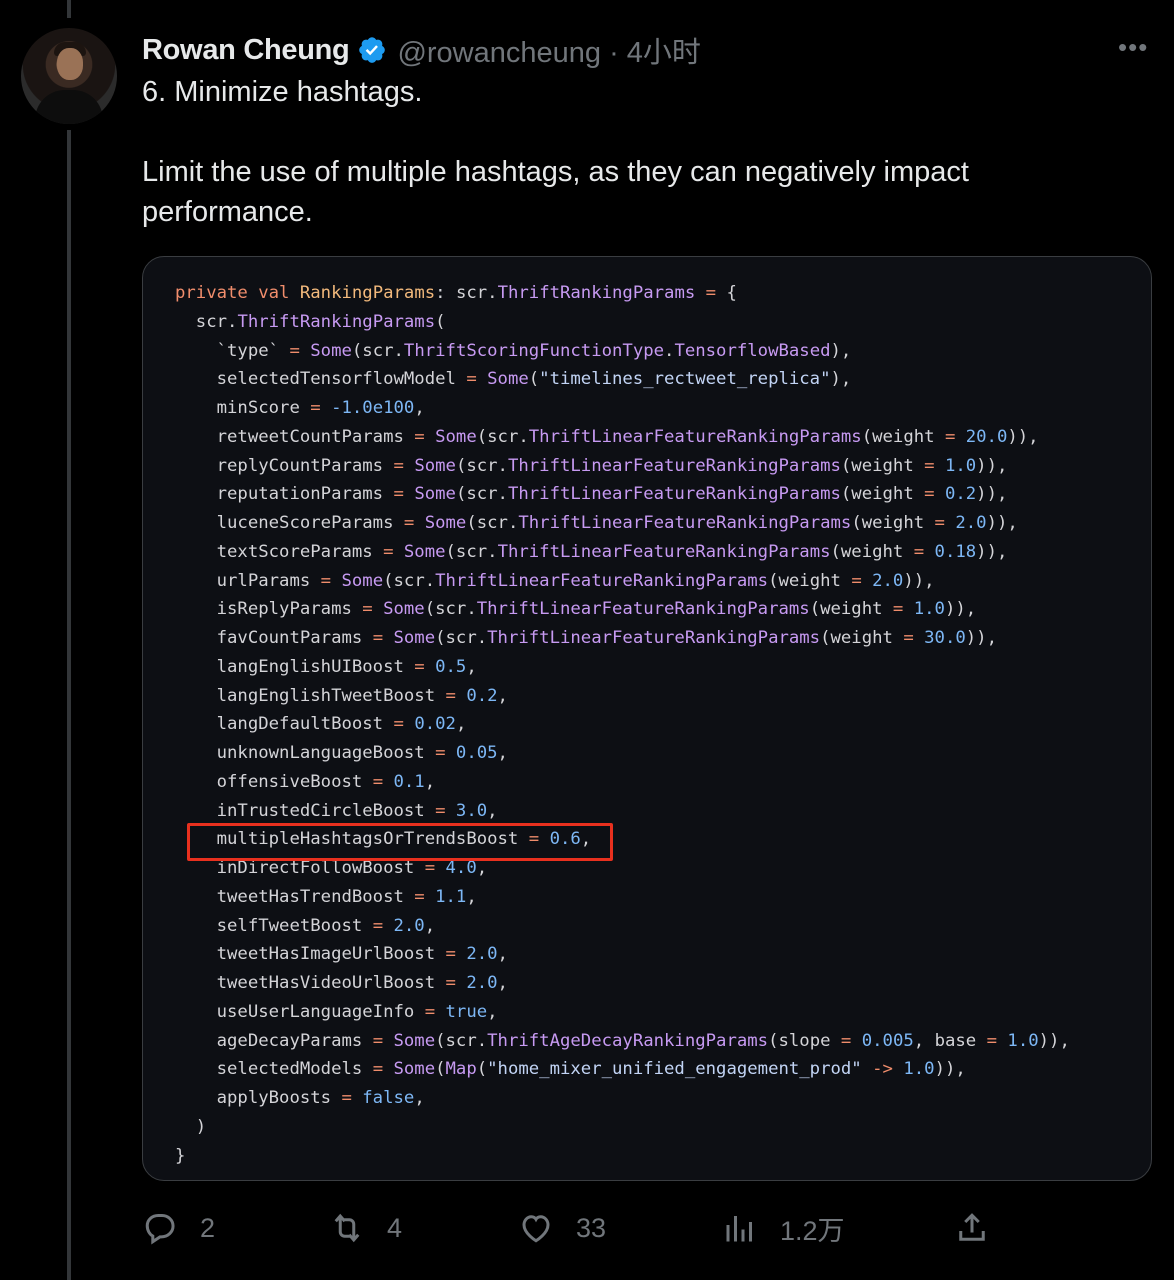 The image size is (1174, 1280). I want to click on author-name: Rowan Cheung, so click(246, 50).